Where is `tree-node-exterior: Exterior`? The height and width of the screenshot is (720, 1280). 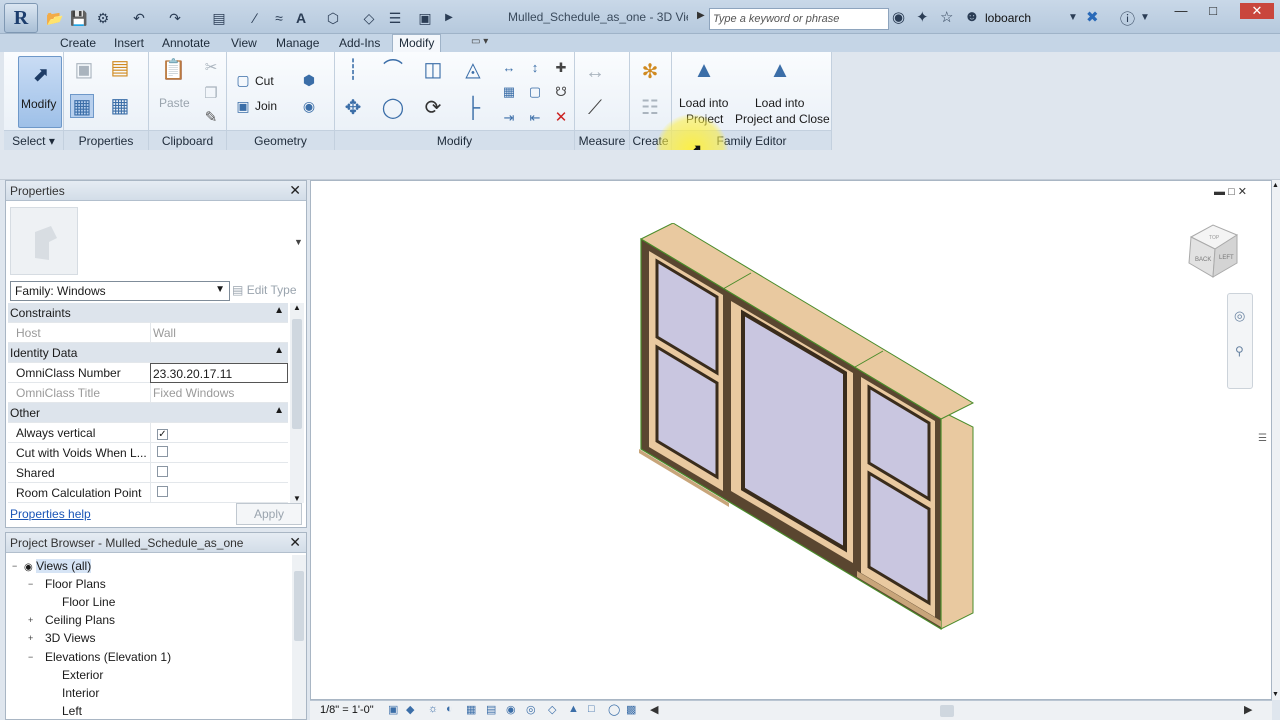 tree-node-exterior: Exterior is located at coordinates (82, 675).